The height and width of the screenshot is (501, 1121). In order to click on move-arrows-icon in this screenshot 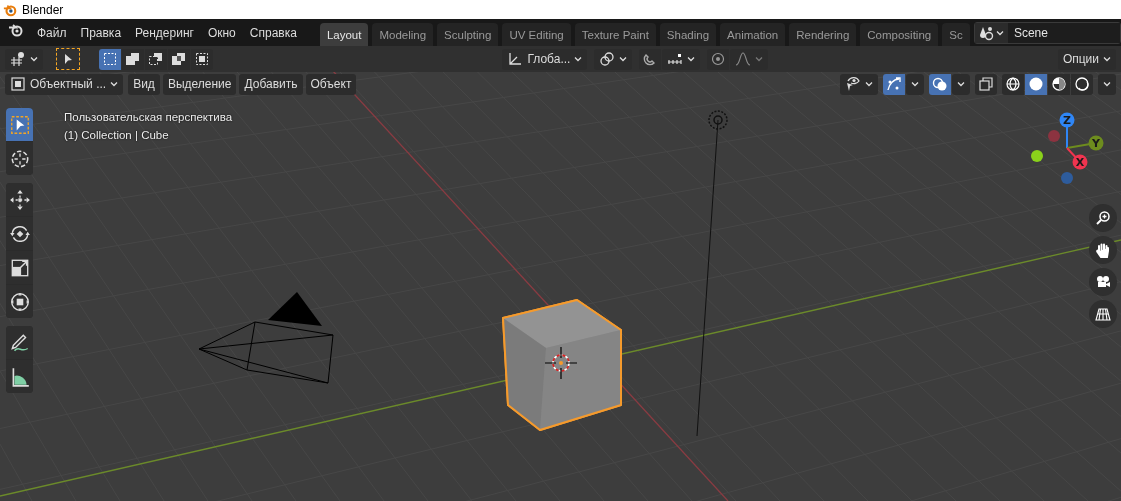, I will do `click(19, 199)`.